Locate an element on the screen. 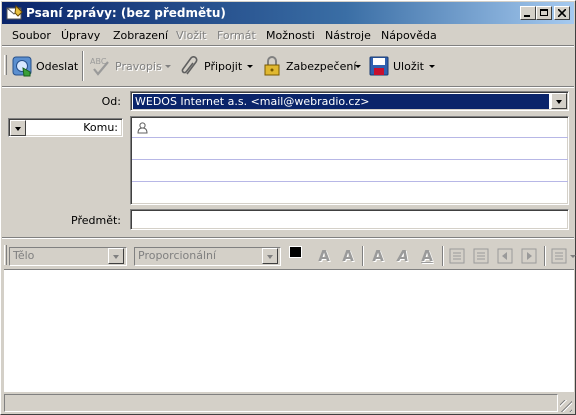  compose-app-icon is located at coordinates (14, 12).